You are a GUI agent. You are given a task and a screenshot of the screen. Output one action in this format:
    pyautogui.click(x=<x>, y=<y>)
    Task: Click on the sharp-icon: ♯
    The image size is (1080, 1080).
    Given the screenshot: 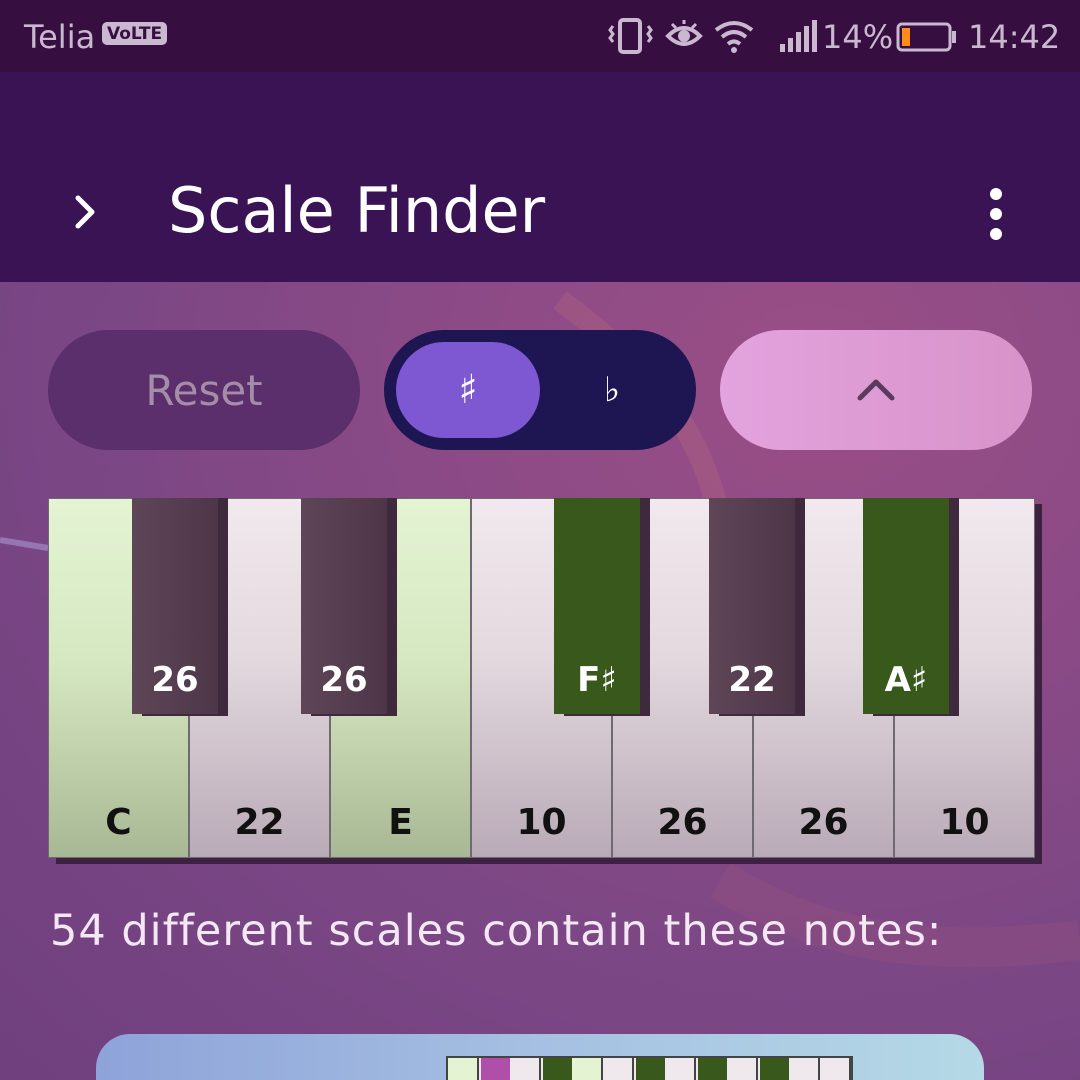 What is the action you would take?
    pyautogui.click(x=468, y=390)
    